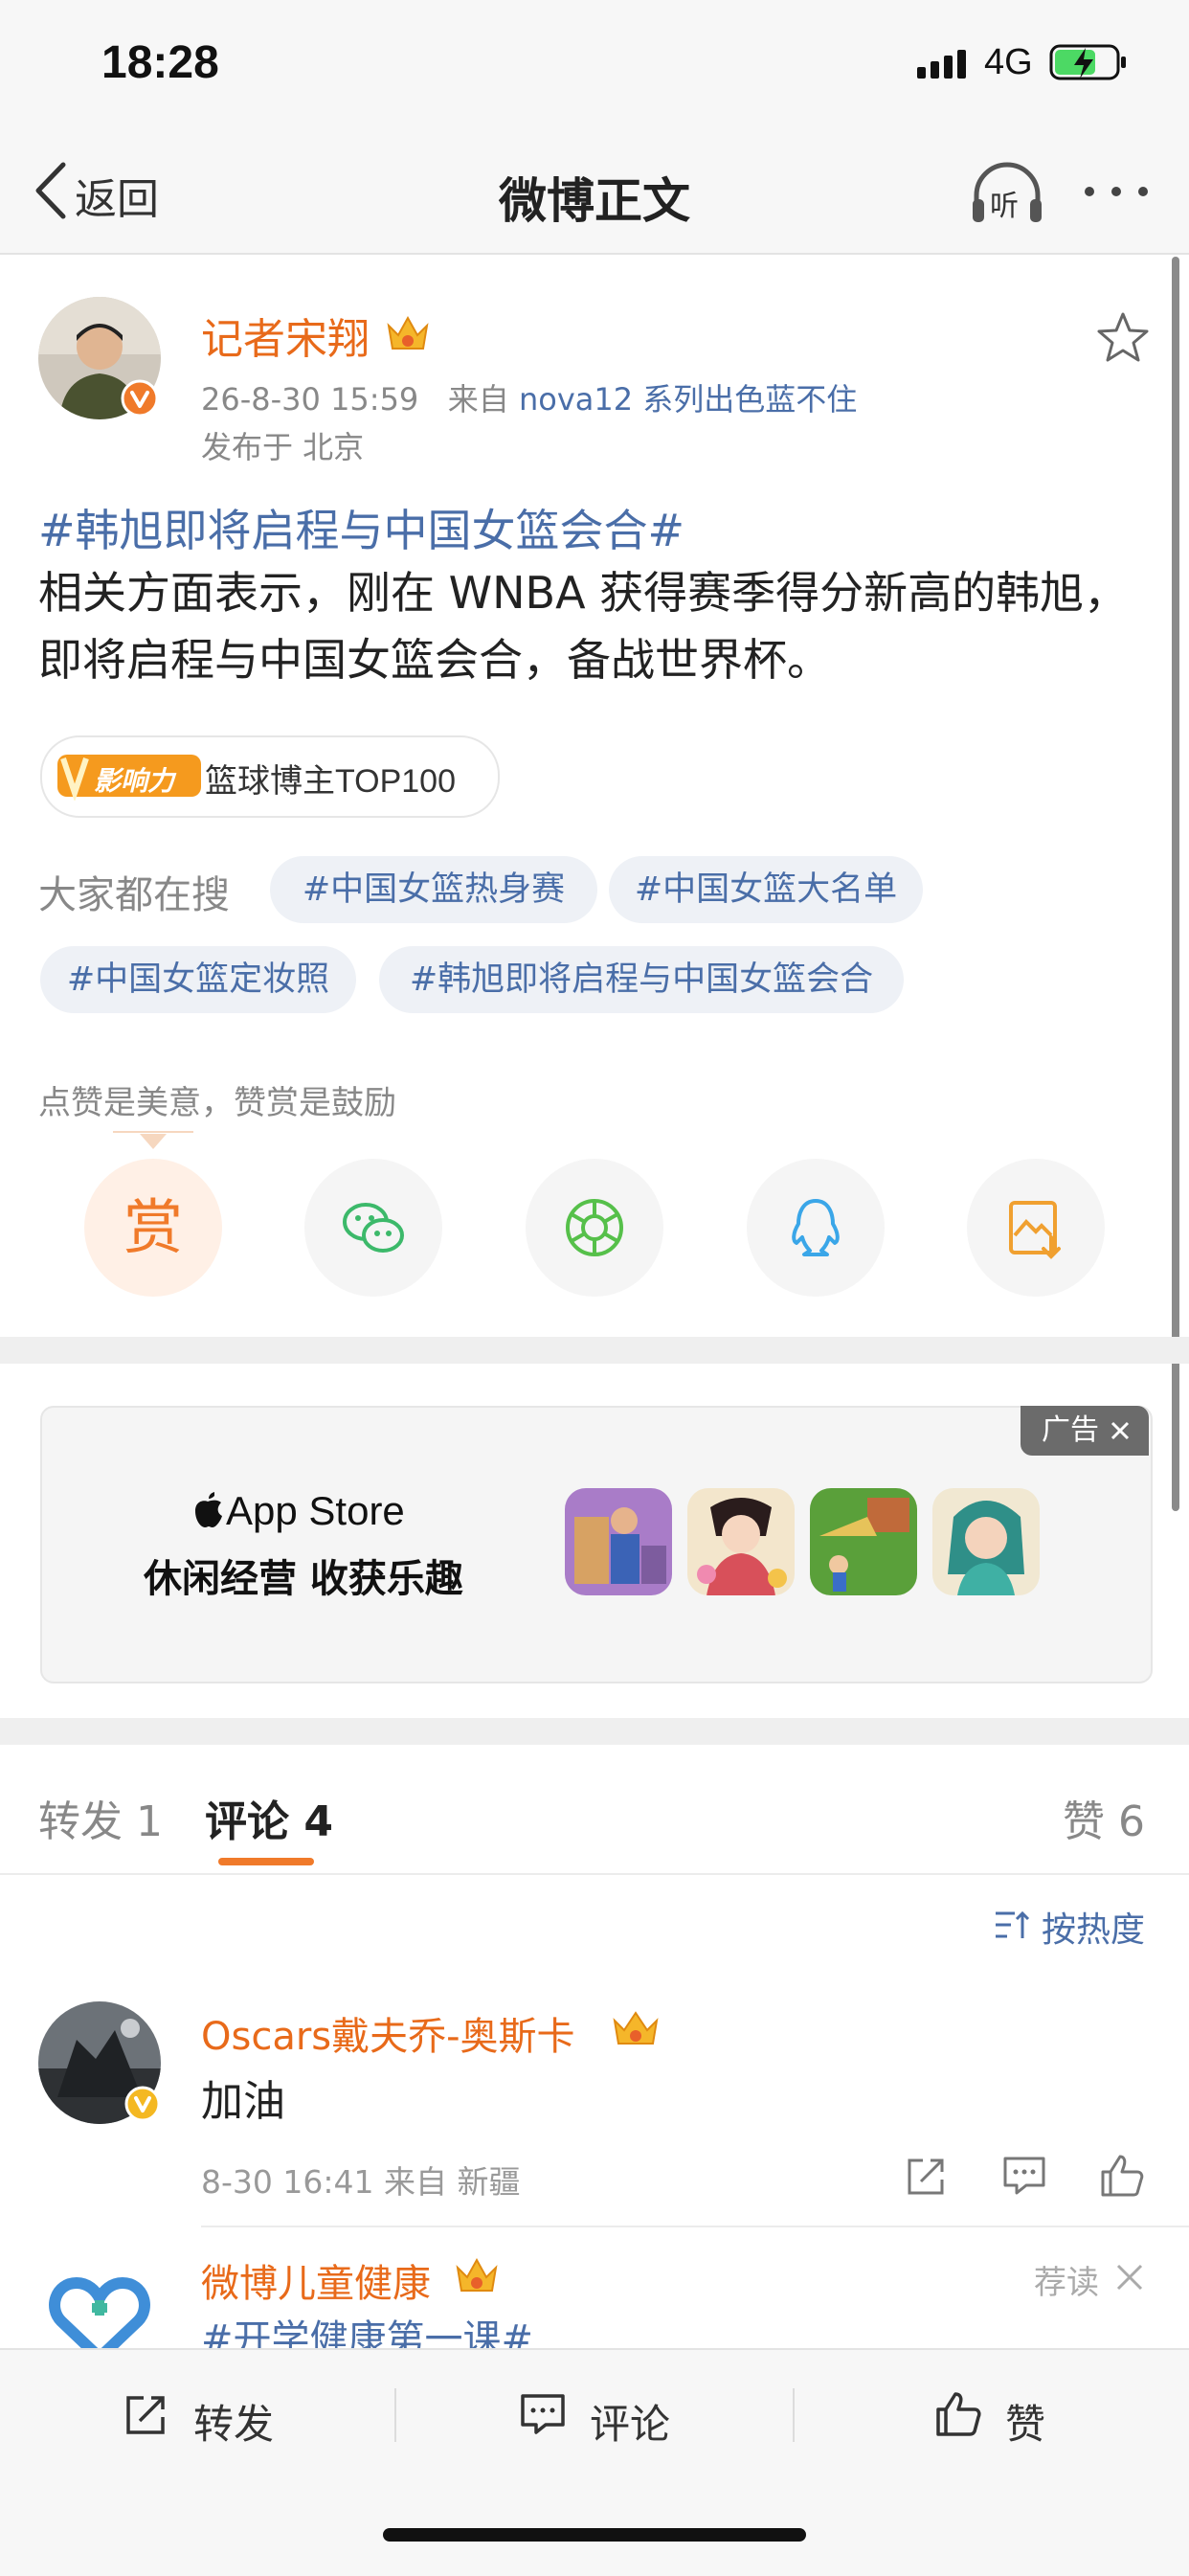 The image size is (1189, 2576). What do you see at coordinates (927, 2176) in the screenshot?
I see `comment-repost-icon` at bounding box center [927, 2176].